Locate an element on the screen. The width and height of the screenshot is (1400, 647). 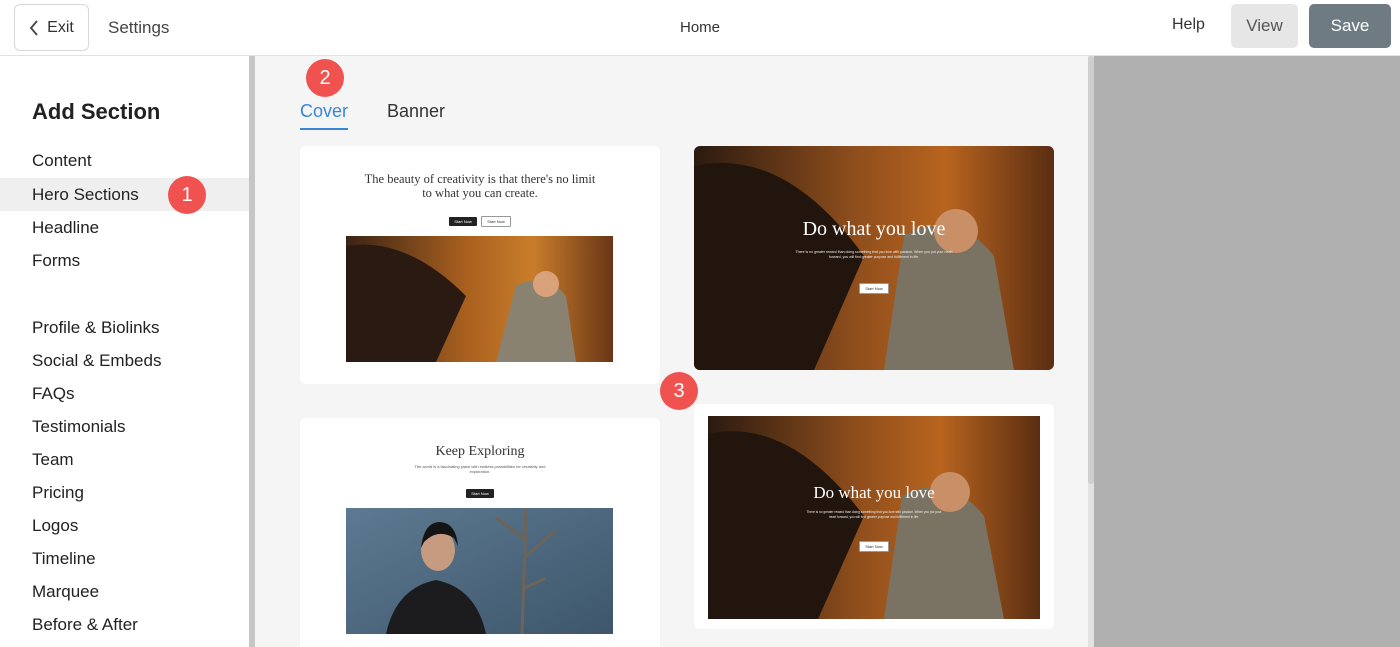
sidebar-item-content: Content is located at coordinates (124, 160).